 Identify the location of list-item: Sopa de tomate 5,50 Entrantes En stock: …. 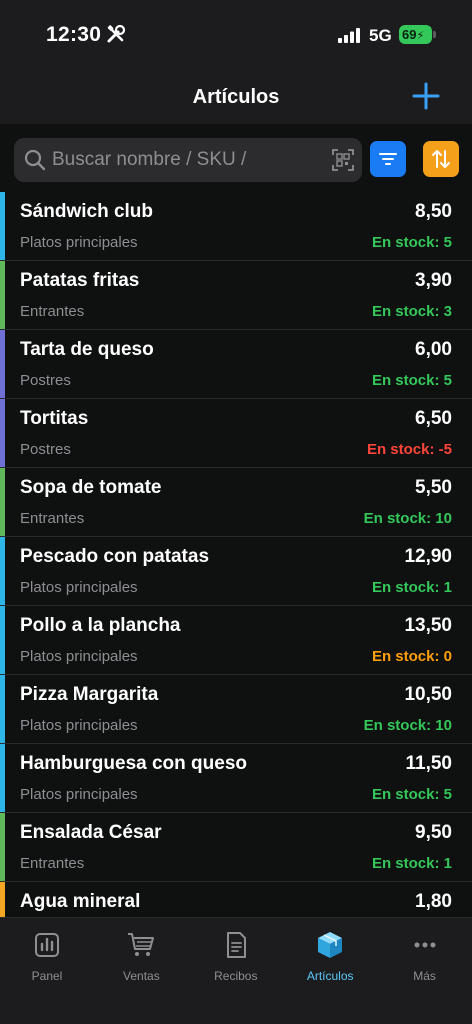
(236, 502).